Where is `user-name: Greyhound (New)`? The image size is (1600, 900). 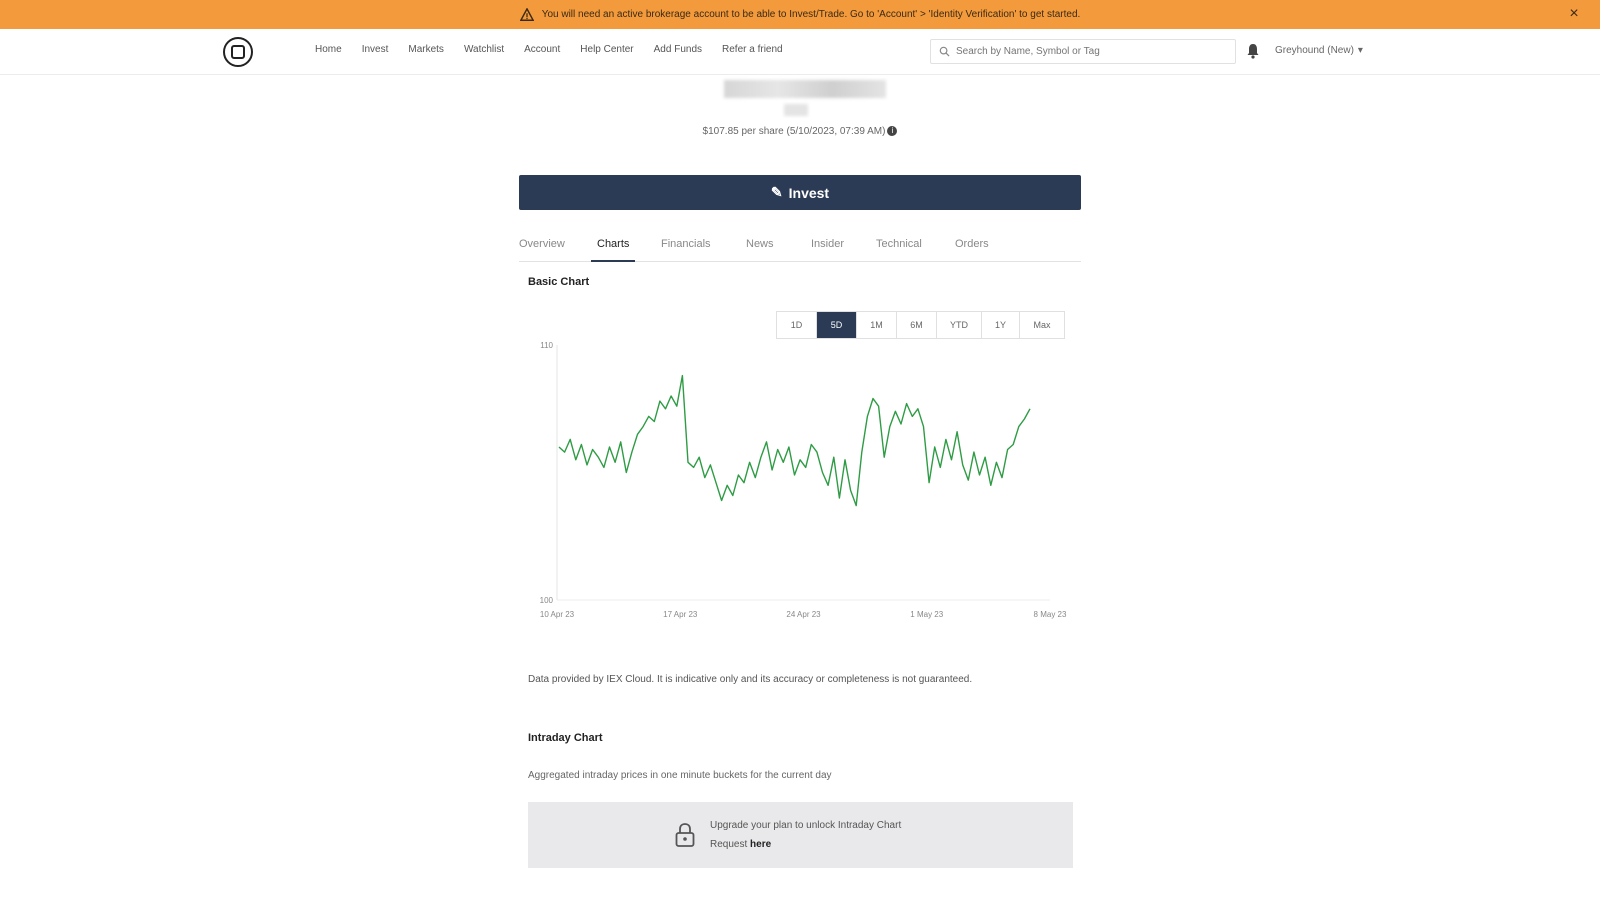 user-name: Greyhound (New) is located at coordinates (1314, 50).